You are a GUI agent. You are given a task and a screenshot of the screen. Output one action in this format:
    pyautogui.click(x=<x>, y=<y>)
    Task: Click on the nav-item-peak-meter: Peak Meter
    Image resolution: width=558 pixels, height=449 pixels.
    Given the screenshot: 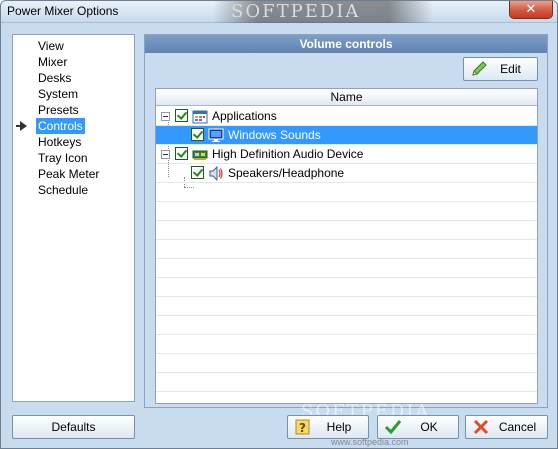 What is the action you would take?
    pyautogui.click(x=73, y=174)
    